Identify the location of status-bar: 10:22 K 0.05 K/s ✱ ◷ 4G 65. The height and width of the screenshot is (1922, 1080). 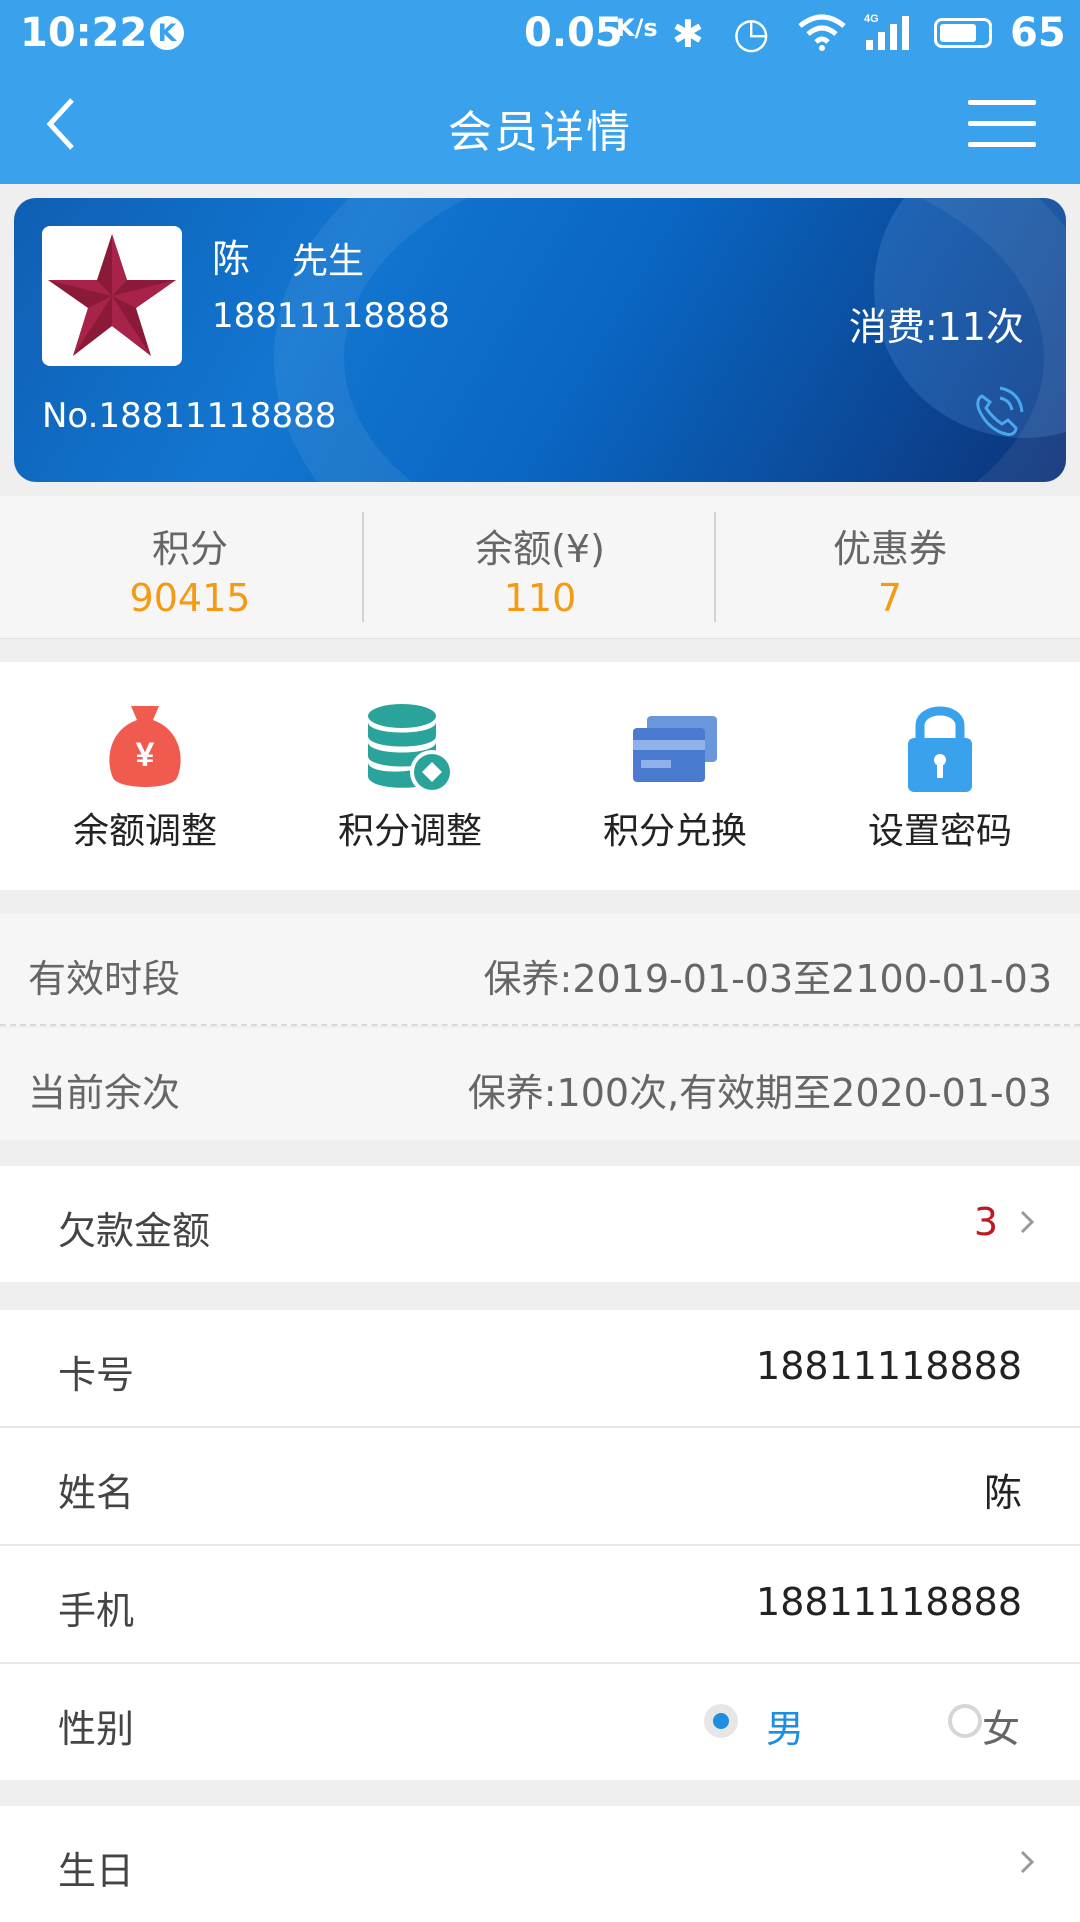
(540, 32).